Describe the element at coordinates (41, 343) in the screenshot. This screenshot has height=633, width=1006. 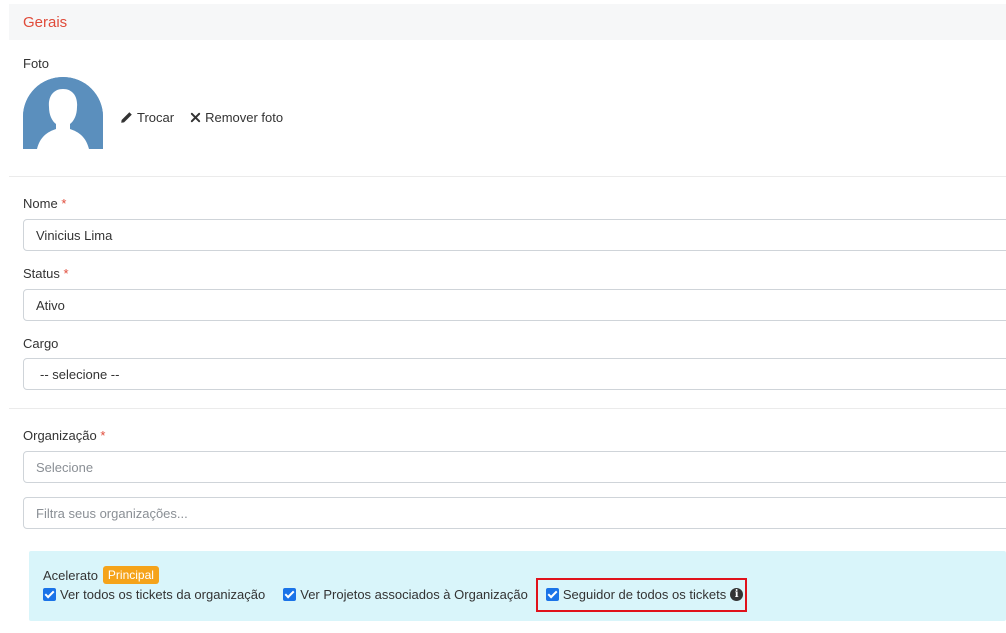
I see `cargo-label: Cargo` at that location.